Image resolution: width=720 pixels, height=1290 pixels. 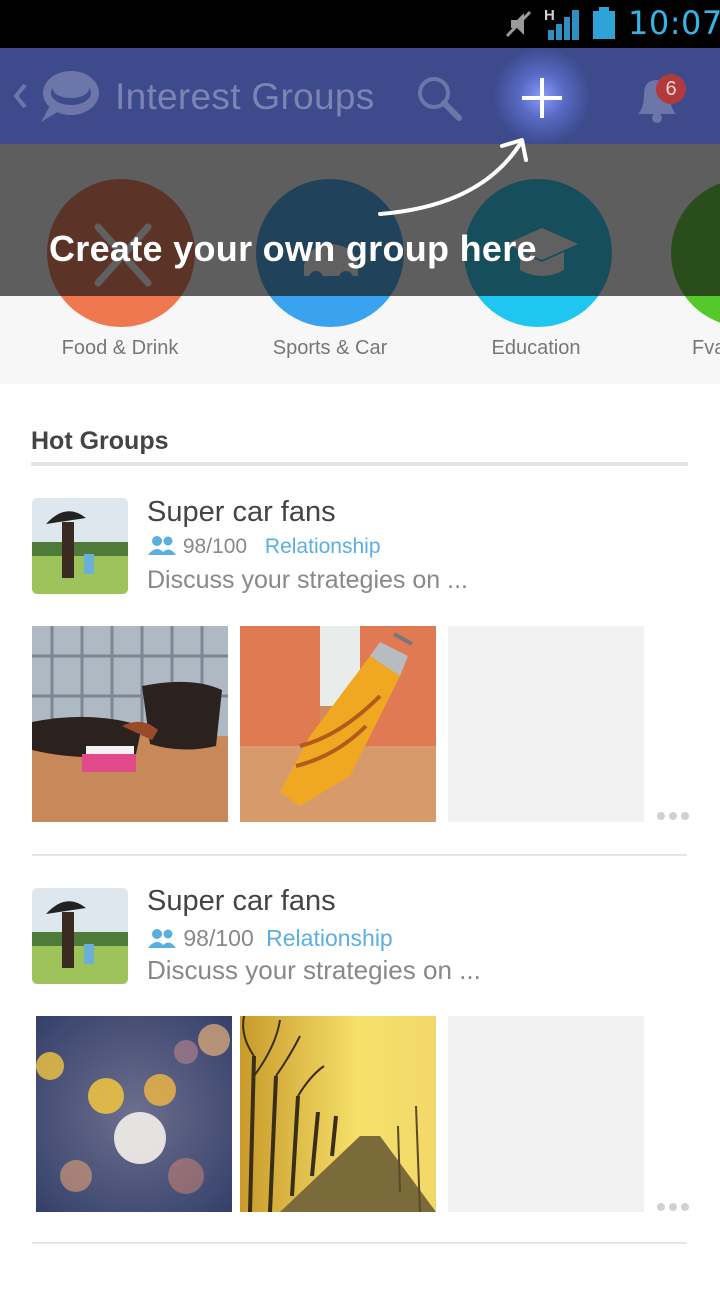 What do you see at coordinates (536, 348) in the screenshot?
I see `category-label: Education` at bounding box center [536, 348].